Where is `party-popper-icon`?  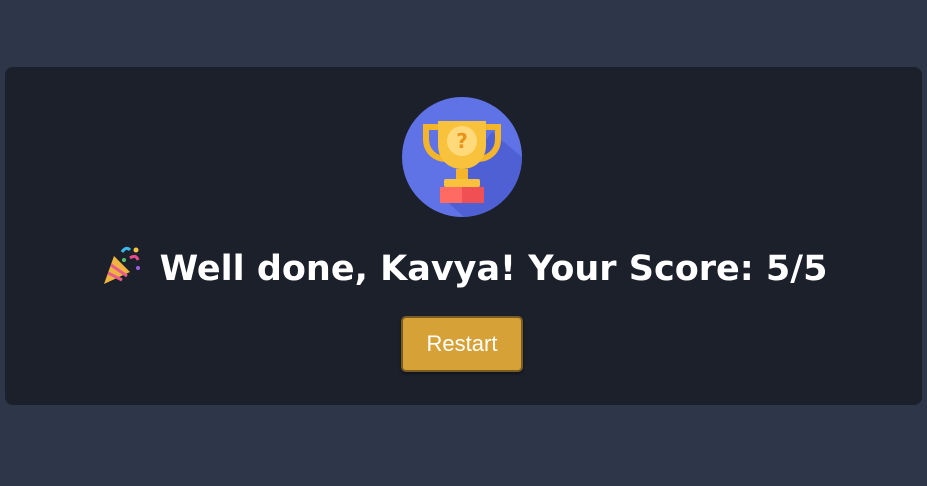 party-popper-icon is located at coordinates (121, 265).